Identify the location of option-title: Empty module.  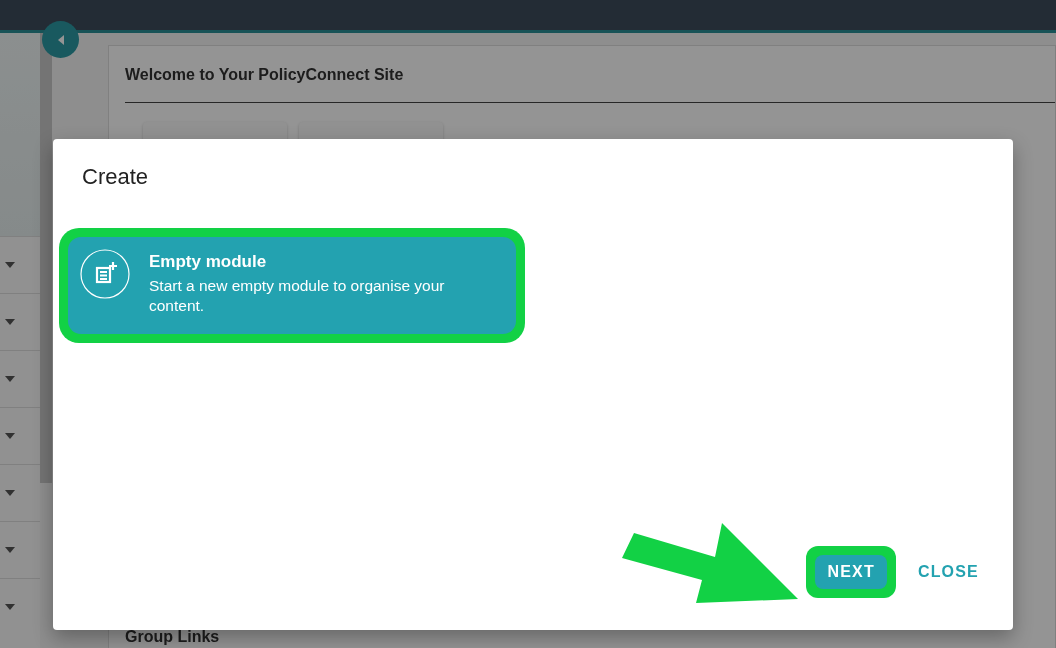
(208, 261).